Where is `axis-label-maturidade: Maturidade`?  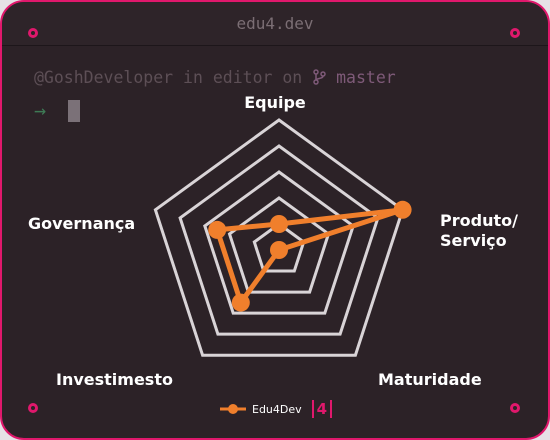 axis-label-maturidade: Maturidade is located at coordinates (430, 379).